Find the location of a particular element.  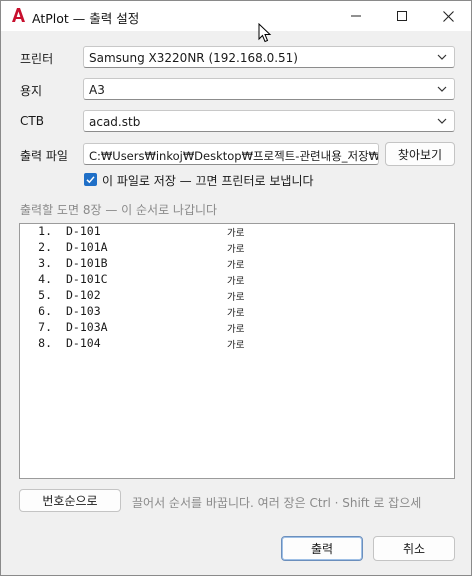

item-number: 8. is located at coordinates (45, 343).